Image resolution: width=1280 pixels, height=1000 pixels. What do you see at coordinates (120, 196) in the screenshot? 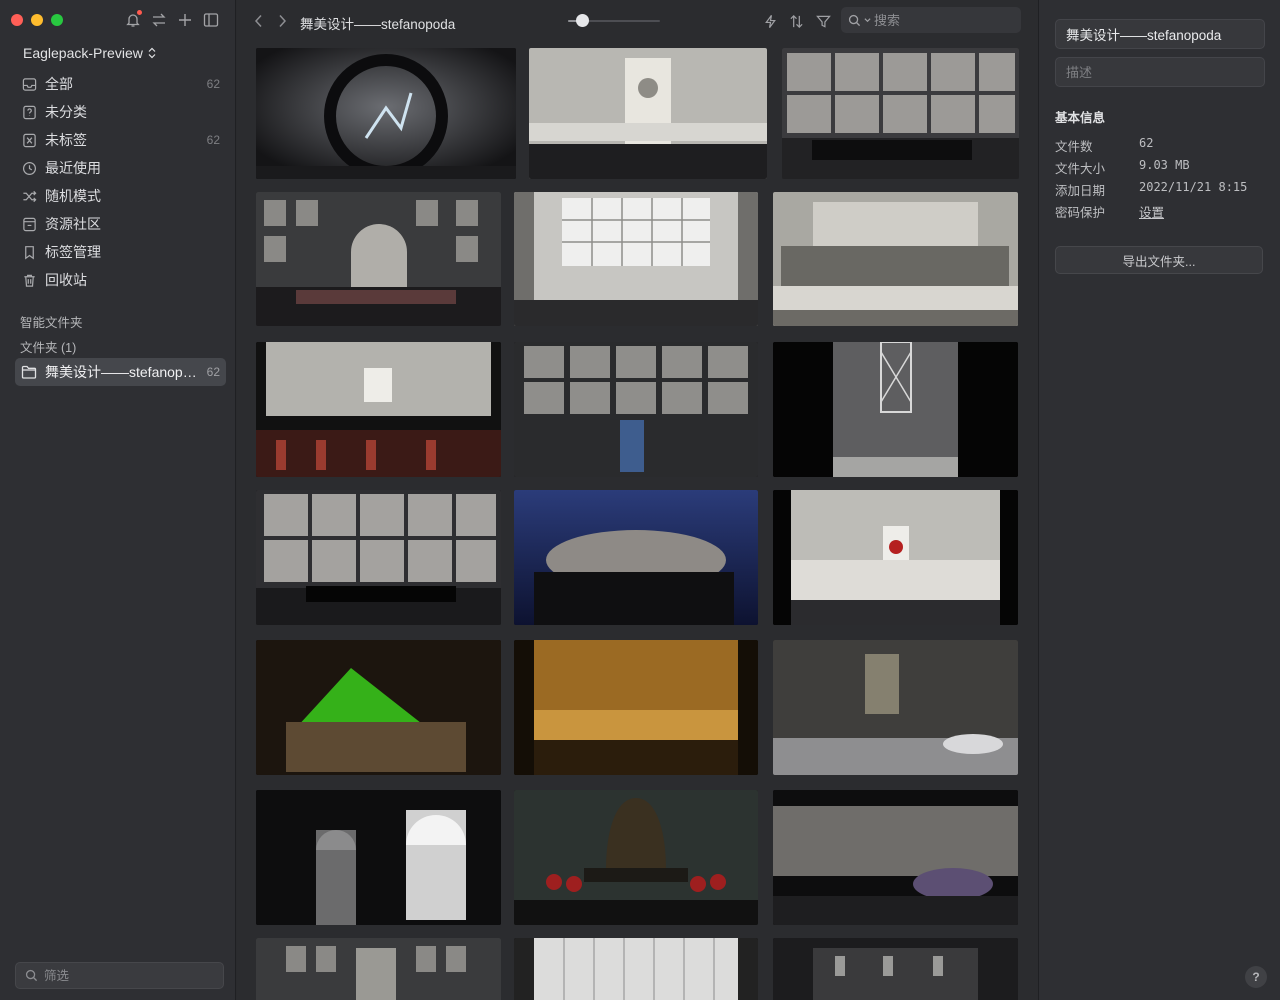
I see `sidebar-item-random: 随机模式` at bounding box center [120, 196].